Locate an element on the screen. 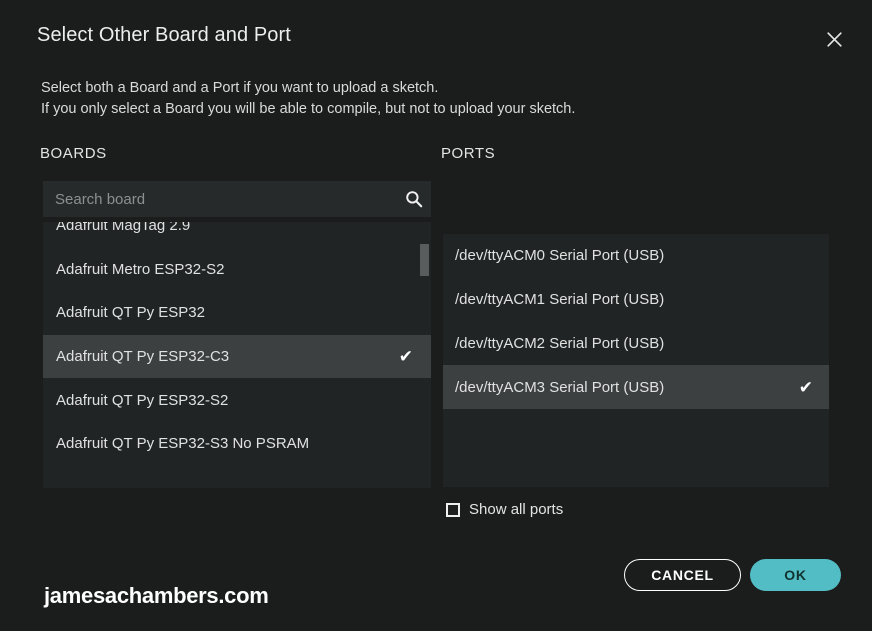 The image size is (872, 631). board-item-label: Adafruit MagTag 2.9 is located at coordinates (123, 228).